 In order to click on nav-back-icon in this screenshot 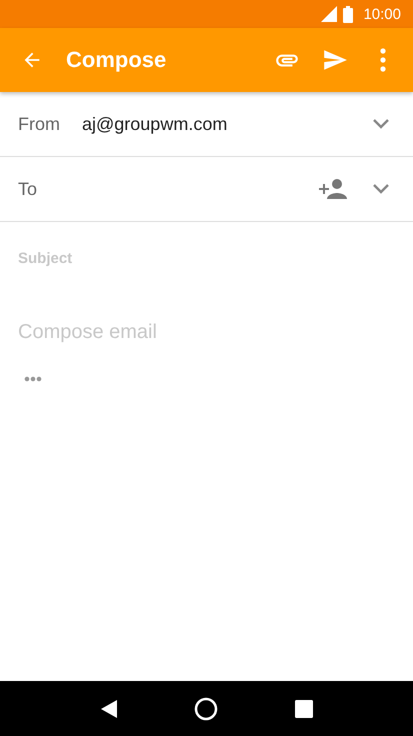, I will do `click(109, 708)`.